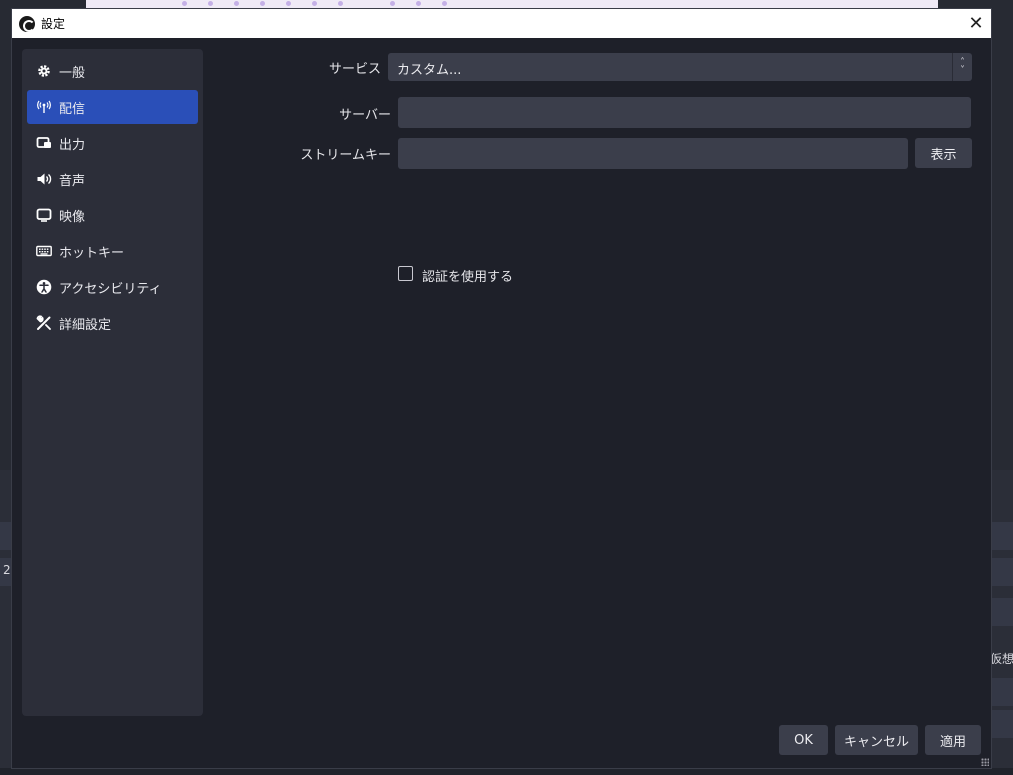 The height and width of the screenshot is (775, 1013). Describe the element at coordinates (365, 115) in the screenshot. I see `server-label: サーバー` at that location.